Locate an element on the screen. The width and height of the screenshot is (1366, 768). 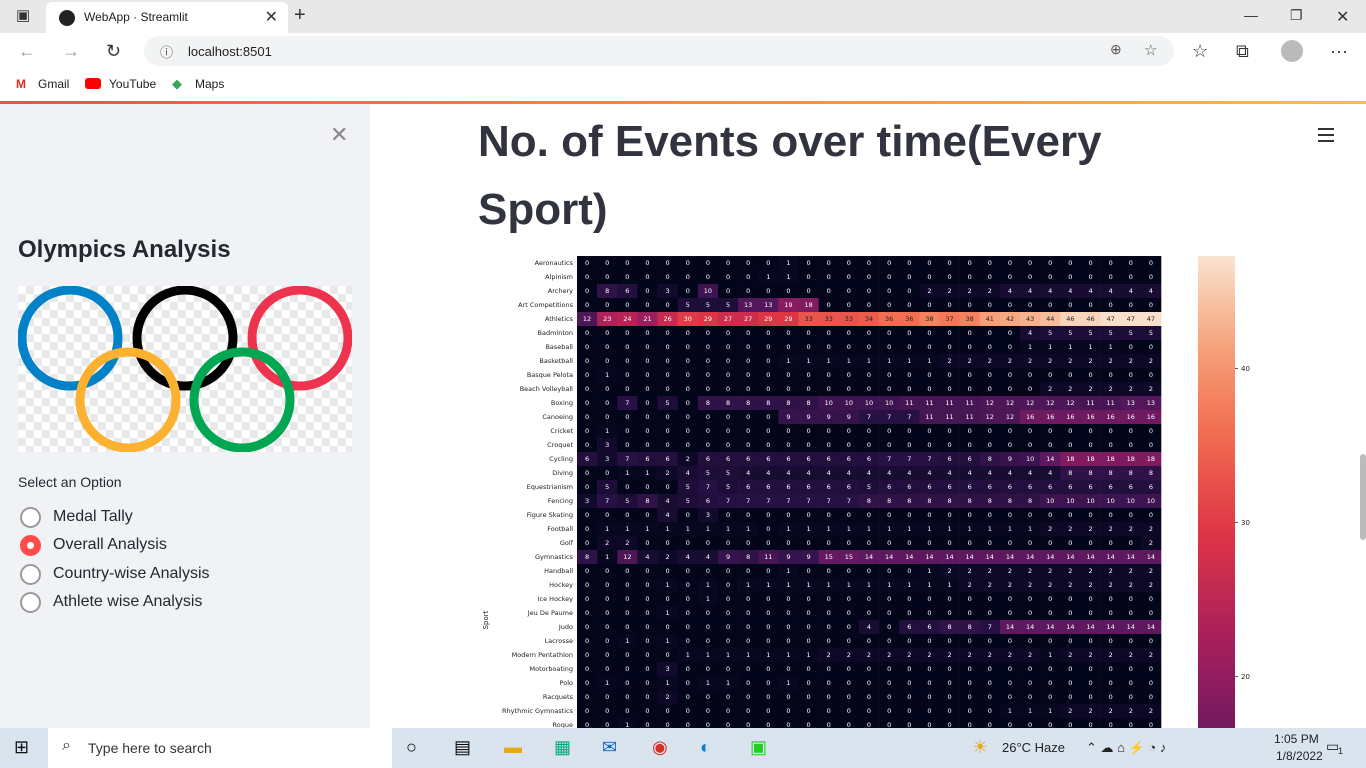
store-icon: ▦ is located at coordinates (562, 747).